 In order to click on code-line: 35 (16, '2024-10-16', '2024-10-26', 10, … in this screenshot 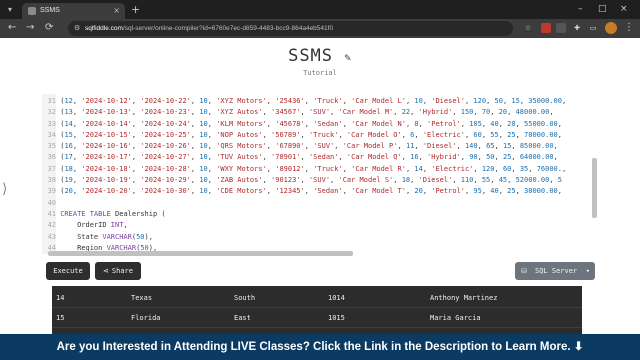, I will do `click(304, 146)`.